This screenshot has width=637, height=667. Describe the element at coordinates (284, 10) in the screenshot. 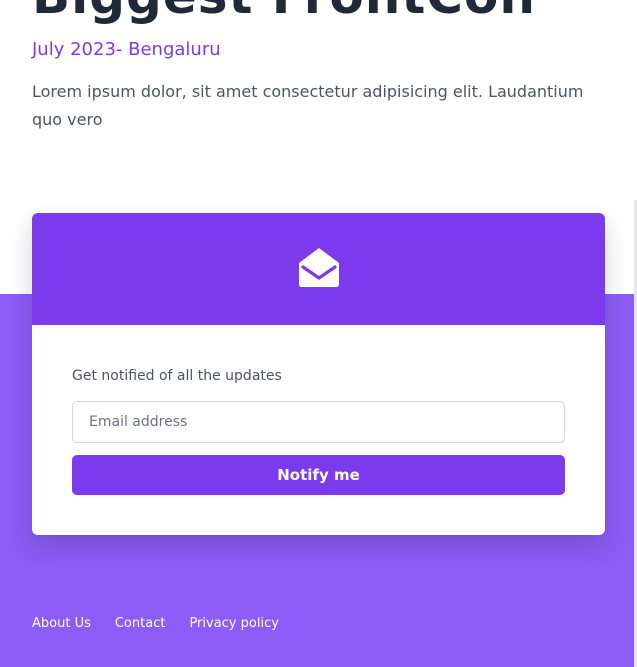

I see `hero-title: Biggest FrontCon` at that location.